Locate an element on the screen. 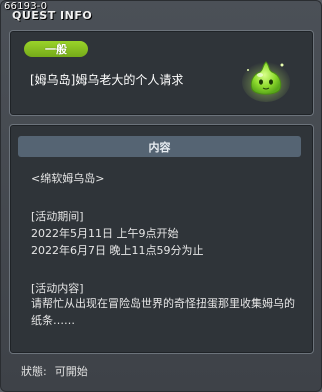 The width and height of the screenshot is (322, 392). period-label: [活动期间] is located at coordinates (57, 216).